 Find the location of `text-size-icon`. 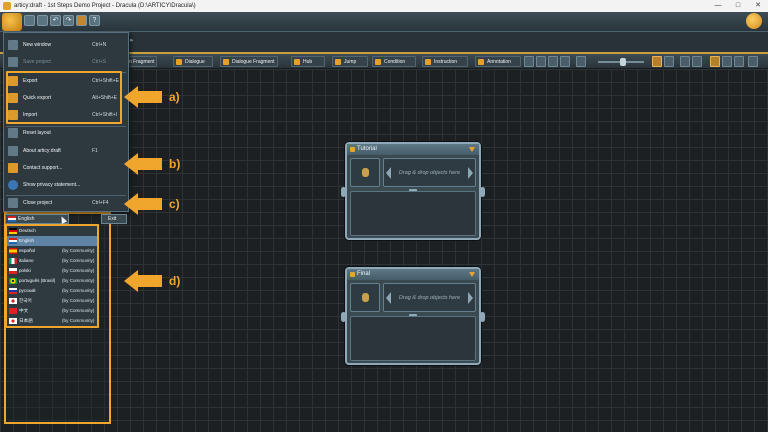

text-size-icon is located at coordinates (565, 61).